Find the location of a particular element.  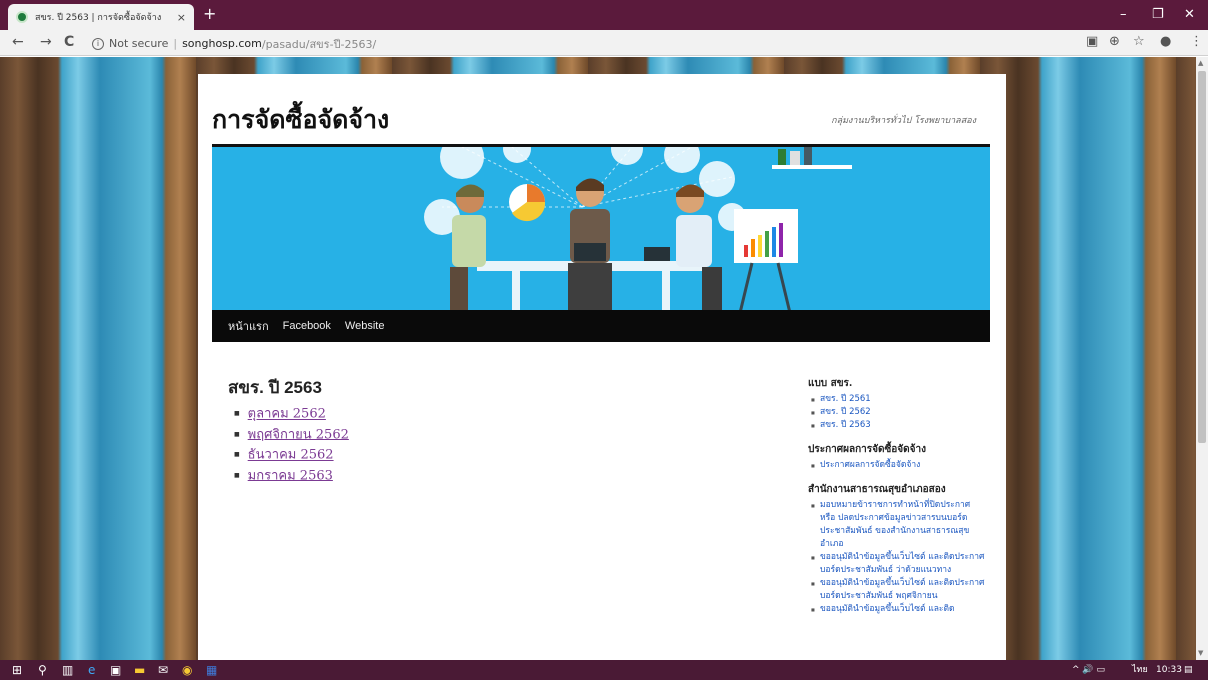

month-link: พฤศจิกายน 2562 is located at coordinates (298, 434).